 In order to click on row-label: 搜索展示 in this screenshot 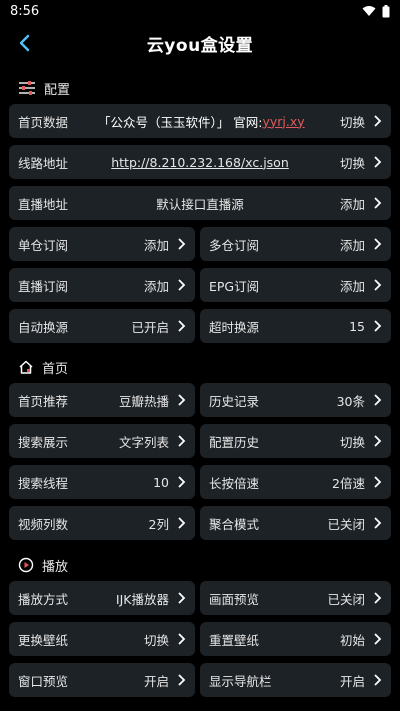, I will do `click(43, 442)`.